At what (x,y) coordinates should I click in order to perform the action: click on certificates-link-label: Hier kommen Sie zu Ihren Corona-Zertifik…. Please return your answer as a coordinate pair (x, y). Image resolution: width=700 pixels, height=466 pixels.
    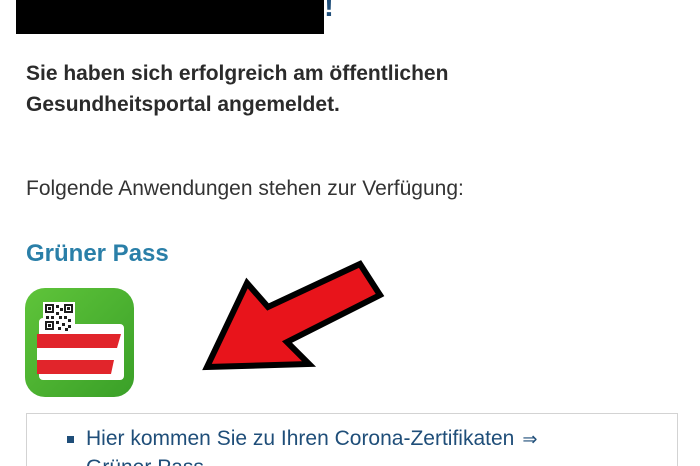
    Looking at the image, I should click on (300, 439).